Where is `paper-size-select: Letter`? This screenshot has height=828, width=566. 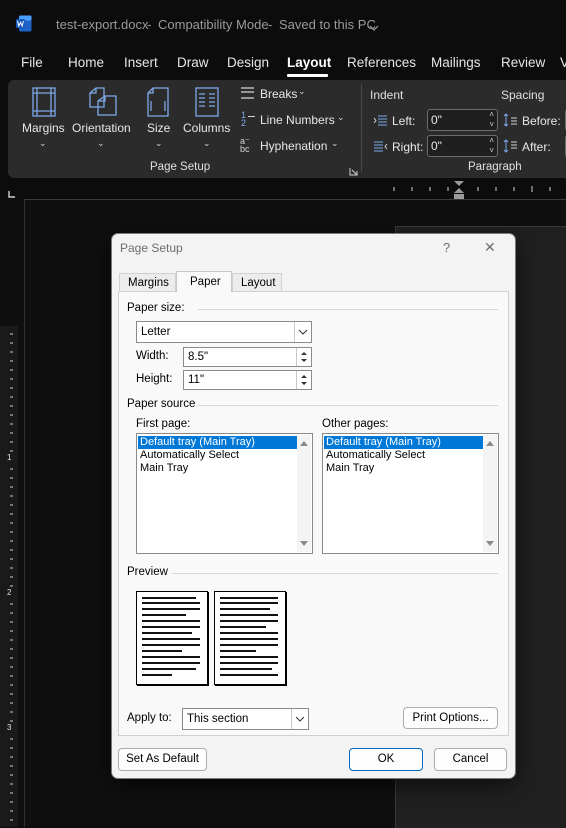
paper-size-select: Letter is located at coordinates (224, 332).